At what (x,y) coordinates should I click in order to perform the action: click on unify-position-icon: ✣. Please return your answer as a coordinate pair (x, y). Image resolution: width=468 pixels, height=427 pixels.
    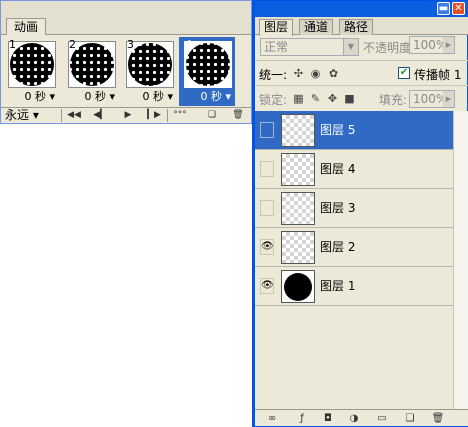
    Looking at the image, I should click on (298, 73).